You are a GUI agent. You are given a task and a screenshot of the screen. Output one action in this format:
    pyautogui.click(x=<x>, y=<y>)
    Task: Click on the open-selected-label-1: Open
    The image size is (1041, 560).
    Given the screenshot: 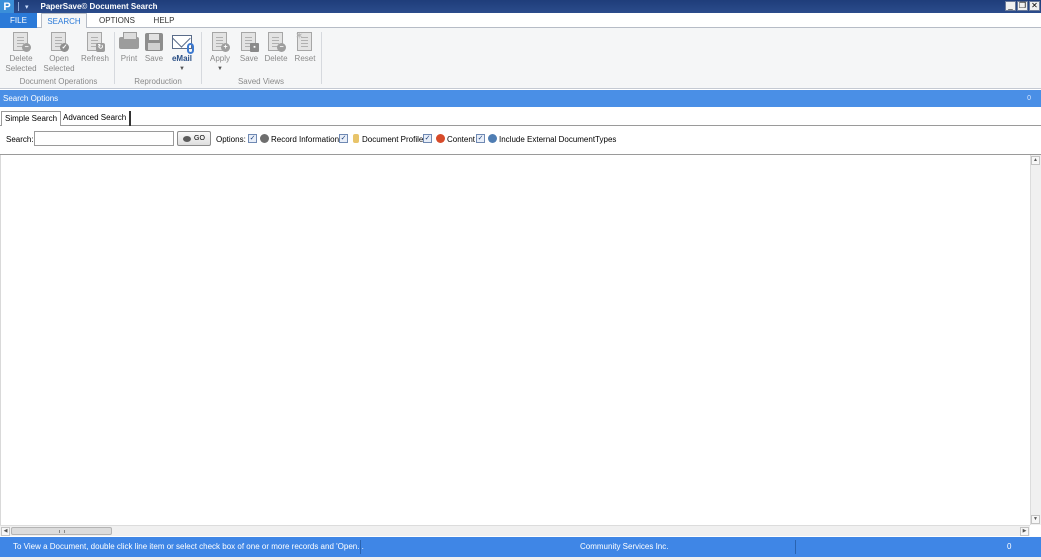 What is the action you would take?
    pyautogui.click(x=59, y=58)
    